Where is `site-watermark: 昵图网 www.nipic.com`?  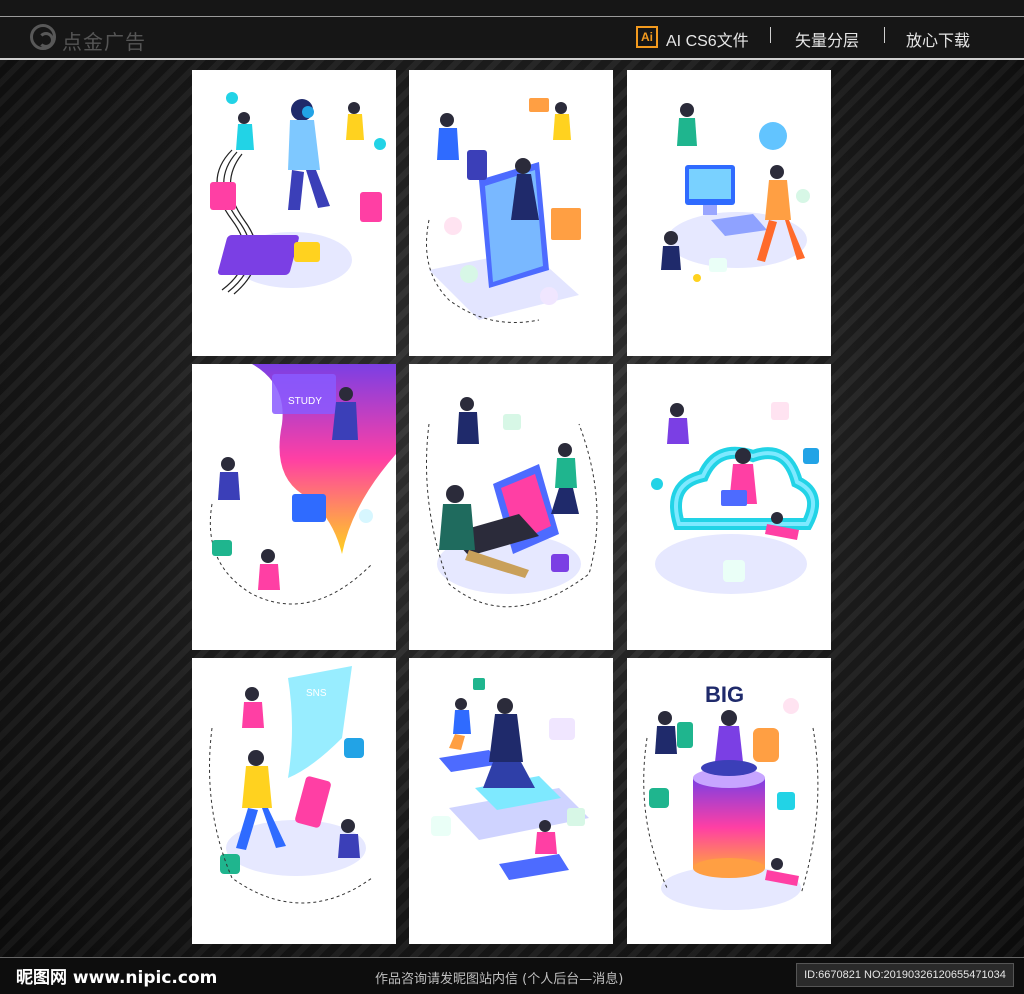 site-watermark: 昵图网 www.nipic.com is located at coordinates (116, 975).